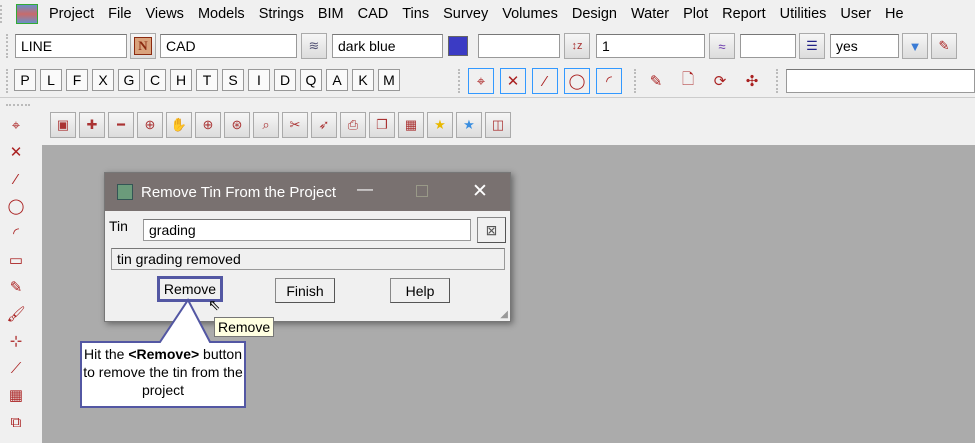 The height and width of the screenshot is (443, 975). I want to click on cut-icon: ✂, so click(295, 125).